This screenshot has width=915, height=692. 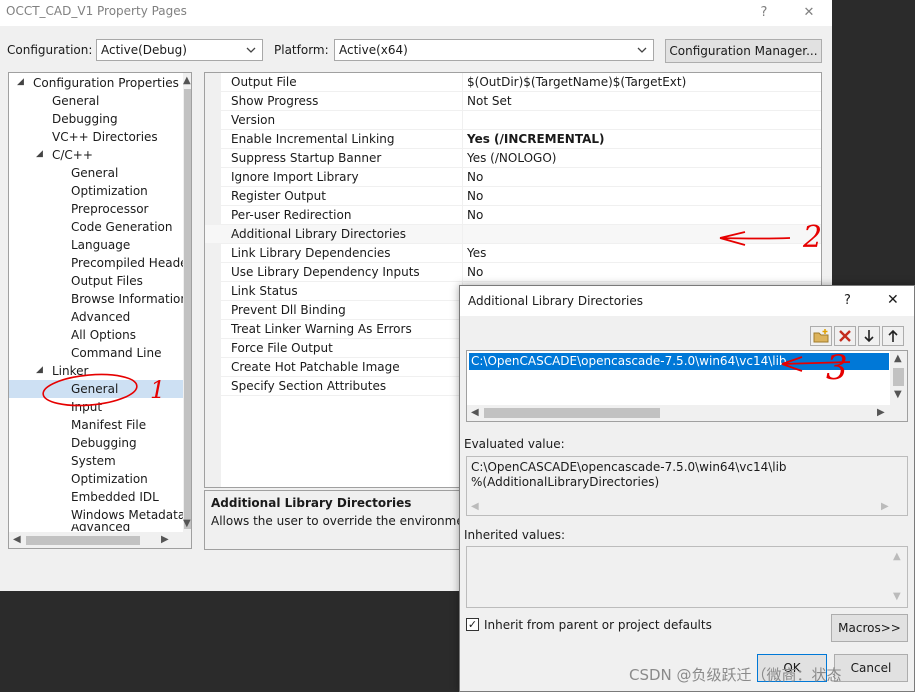 What do you see at coordinates (489, 101) in the screenshot?
I see `property-value: Not Set` at bounding box center [489, 101].